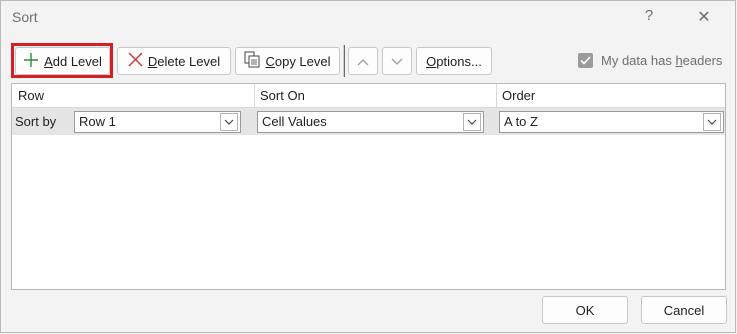  I want to click on move-up-button, so click(363, 61).